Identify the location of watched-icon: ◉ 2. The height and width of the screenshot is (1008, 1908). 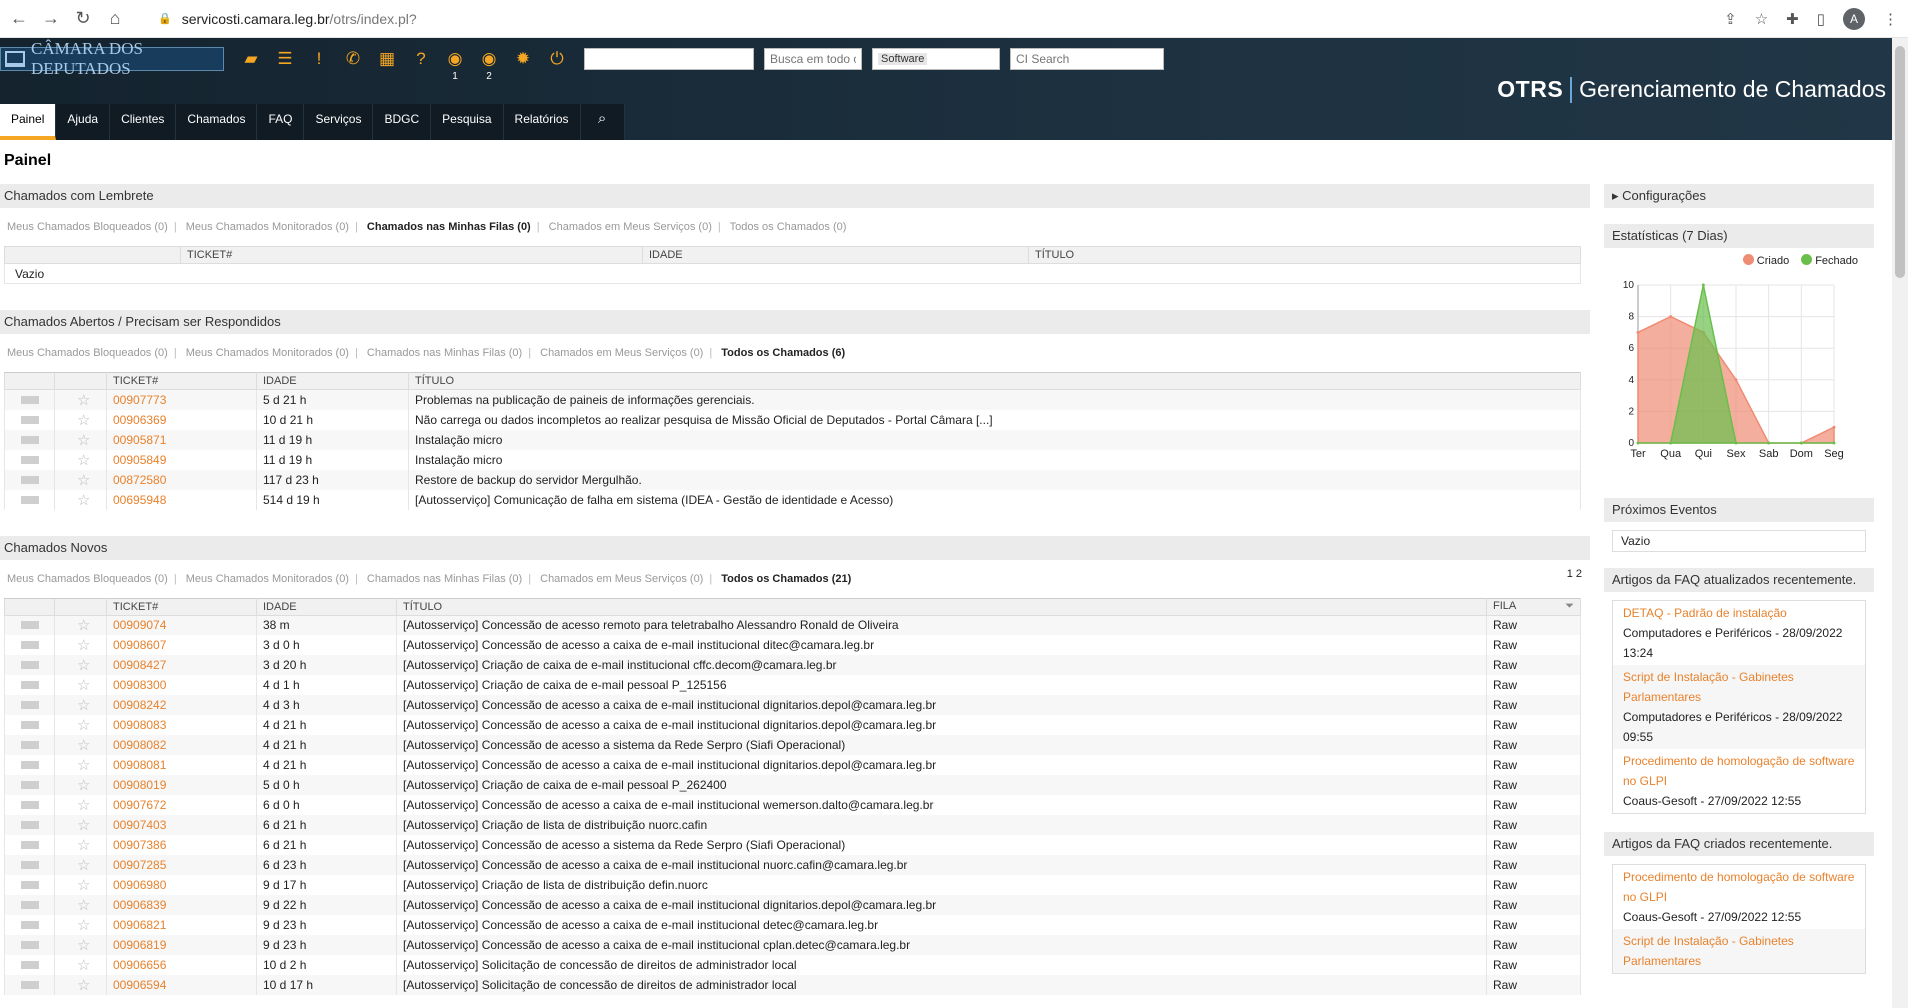
(489, 62).